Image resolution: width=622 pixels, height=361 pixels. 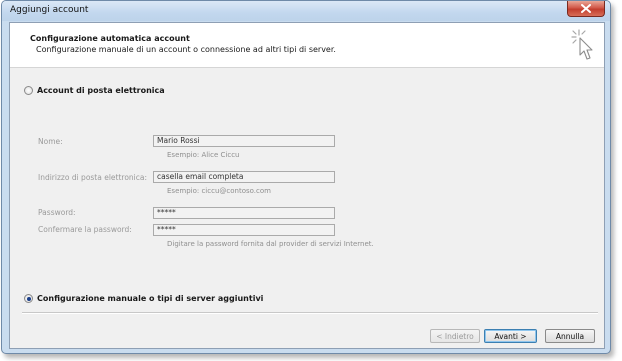 I want to click on header-title: Configurazione automatica account, so click(x=110, y=38).